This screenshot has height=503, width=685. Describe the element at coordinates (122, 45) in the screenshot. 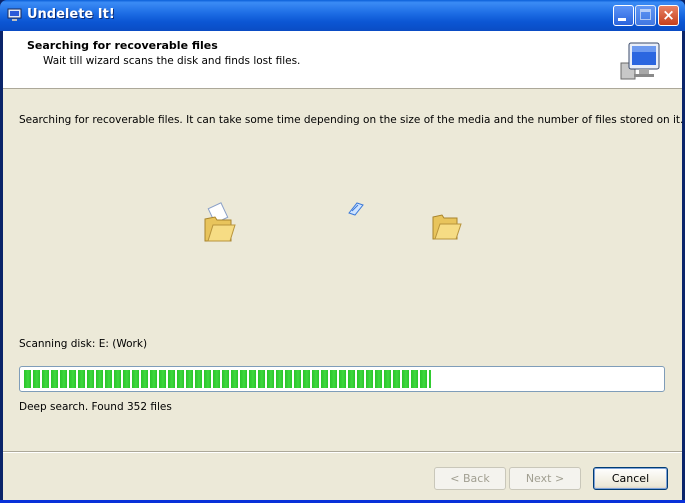

I see `header-title: Searching for recoverable files` at that location.